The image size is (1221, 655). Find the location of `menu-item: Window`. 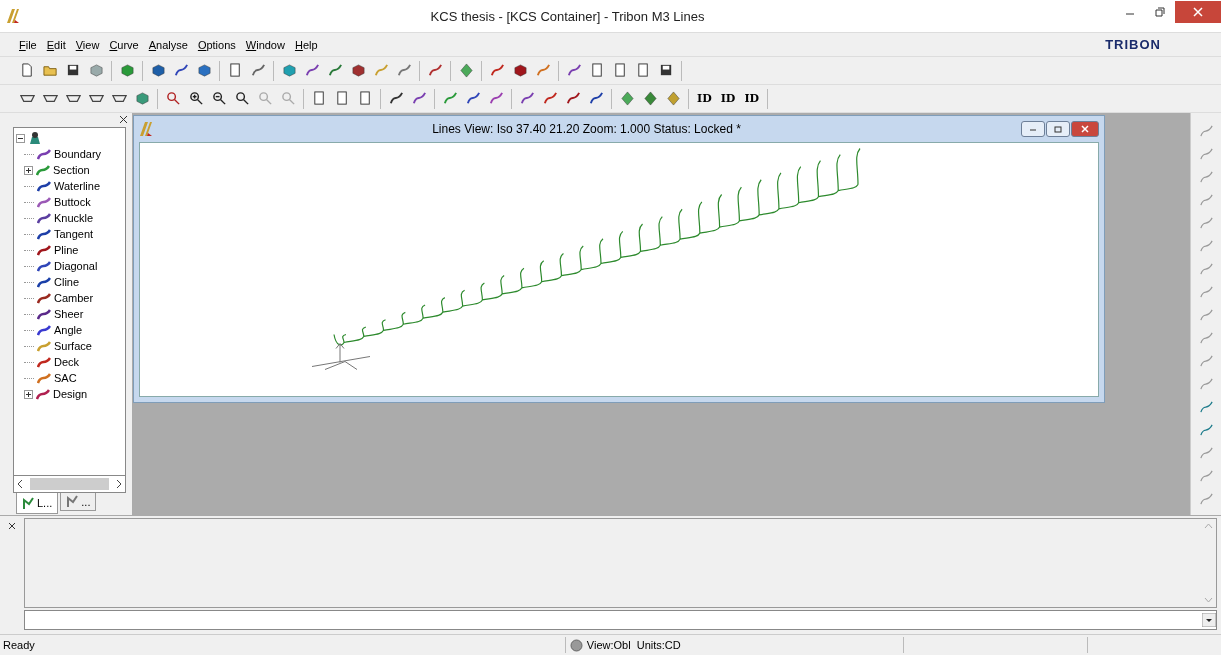

menu-item: Window is located at coordinates (265, 44).